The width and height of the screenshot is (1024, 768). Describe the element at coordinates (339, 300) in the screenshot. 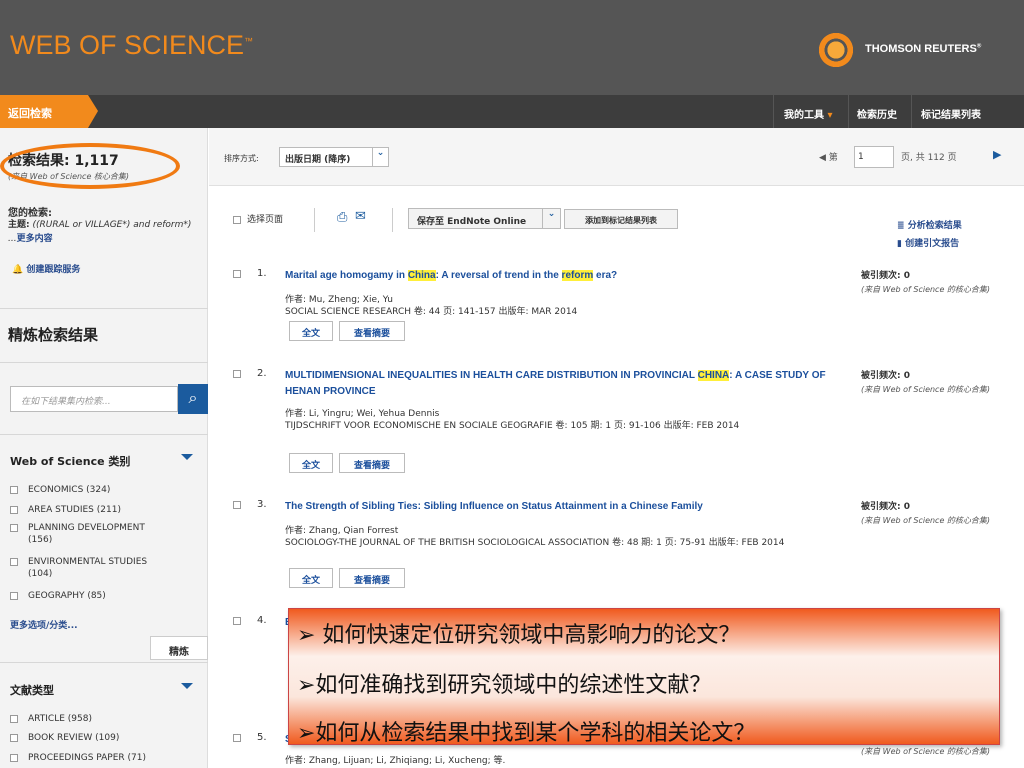

I see `record-authors: 作者: Mu, Zheng; Xie, Yu` at that location.